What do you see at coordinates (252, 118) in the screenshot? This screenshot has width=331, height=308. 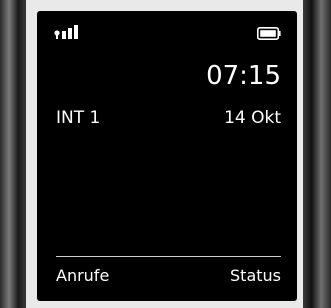 I see `clock-date: 14 Okt` at bounding box center [252, 118].